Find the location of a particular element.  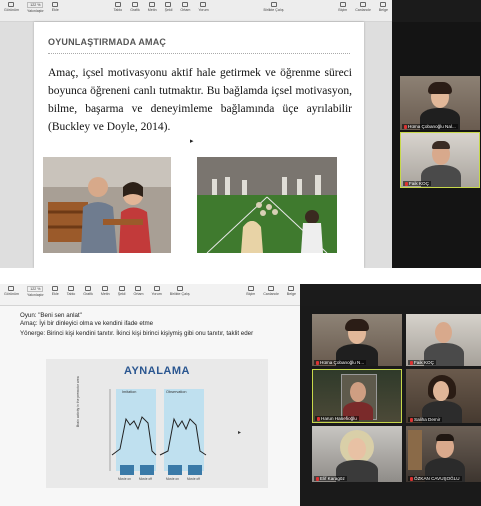

observation-label: Observation is located at coordinates (176, 392).